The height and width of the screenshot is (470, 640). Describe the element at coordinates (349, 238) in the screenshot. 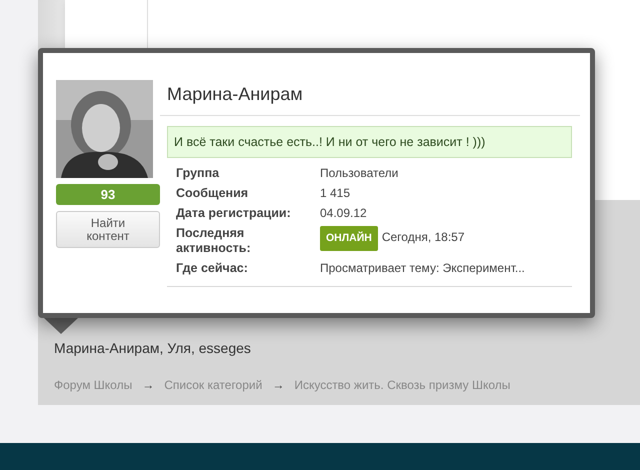

I see `online-badge: ОНЛАЙН` at that location.